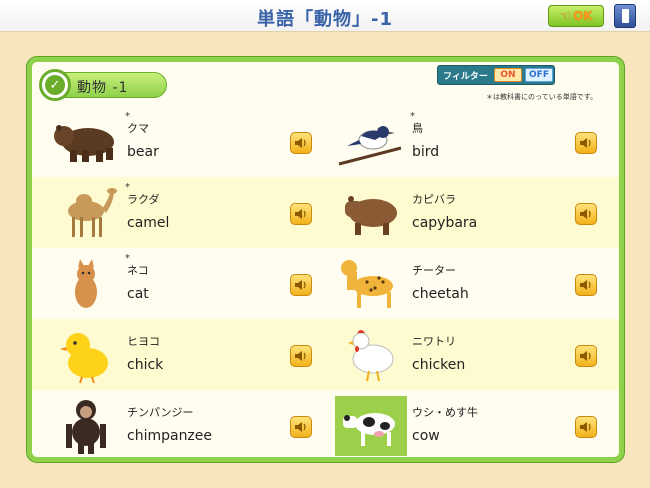 The height and width of the screenshot is (488, 650). What do you see at coordinates (86, 427) in the screenshot?
I see `chimpanzee-image` at bounding box center [86, 427].